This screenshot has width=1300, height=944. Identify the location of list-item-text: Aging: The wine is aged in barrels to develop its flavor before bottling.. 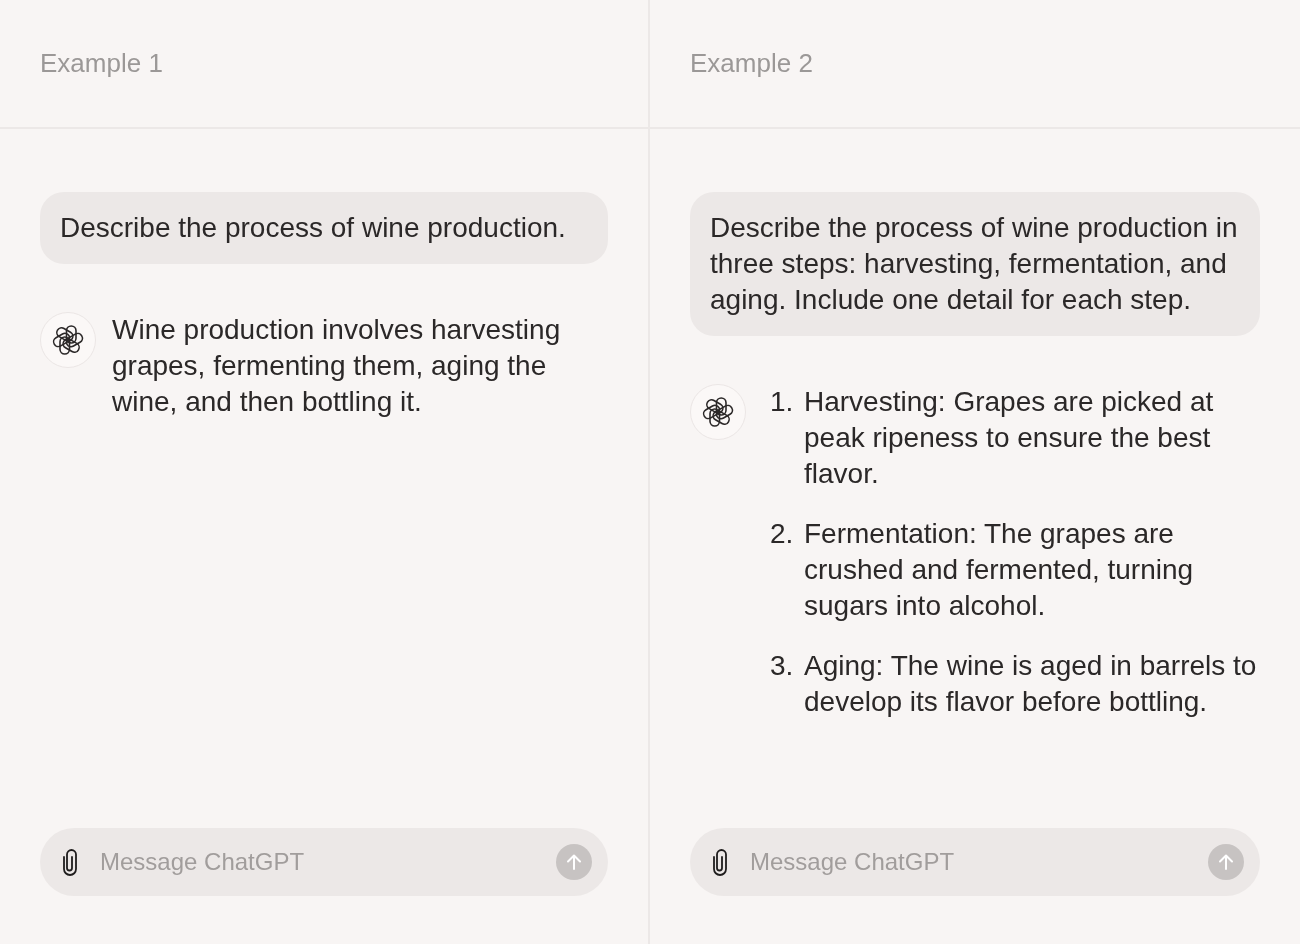
(1031, 684).